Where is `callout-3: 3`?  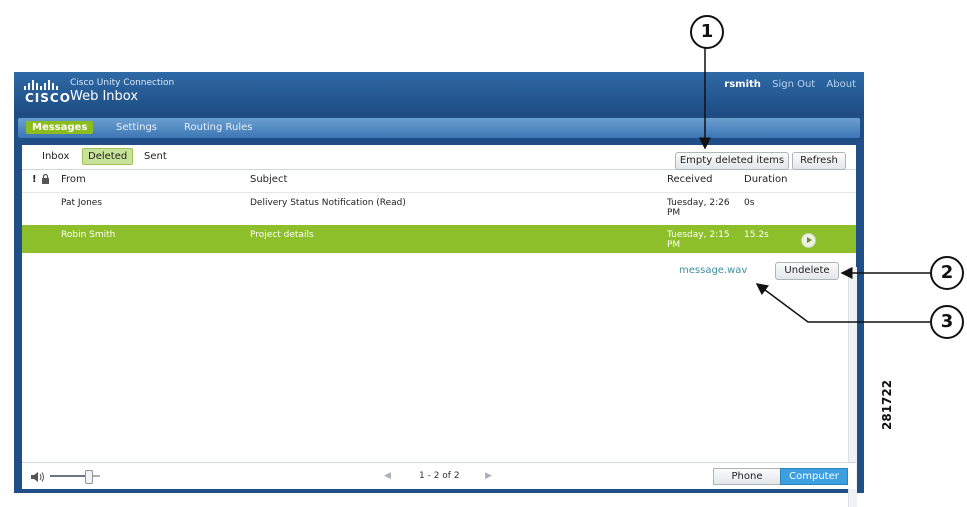 callout-3: 3 is located at coordinates (947, 322).